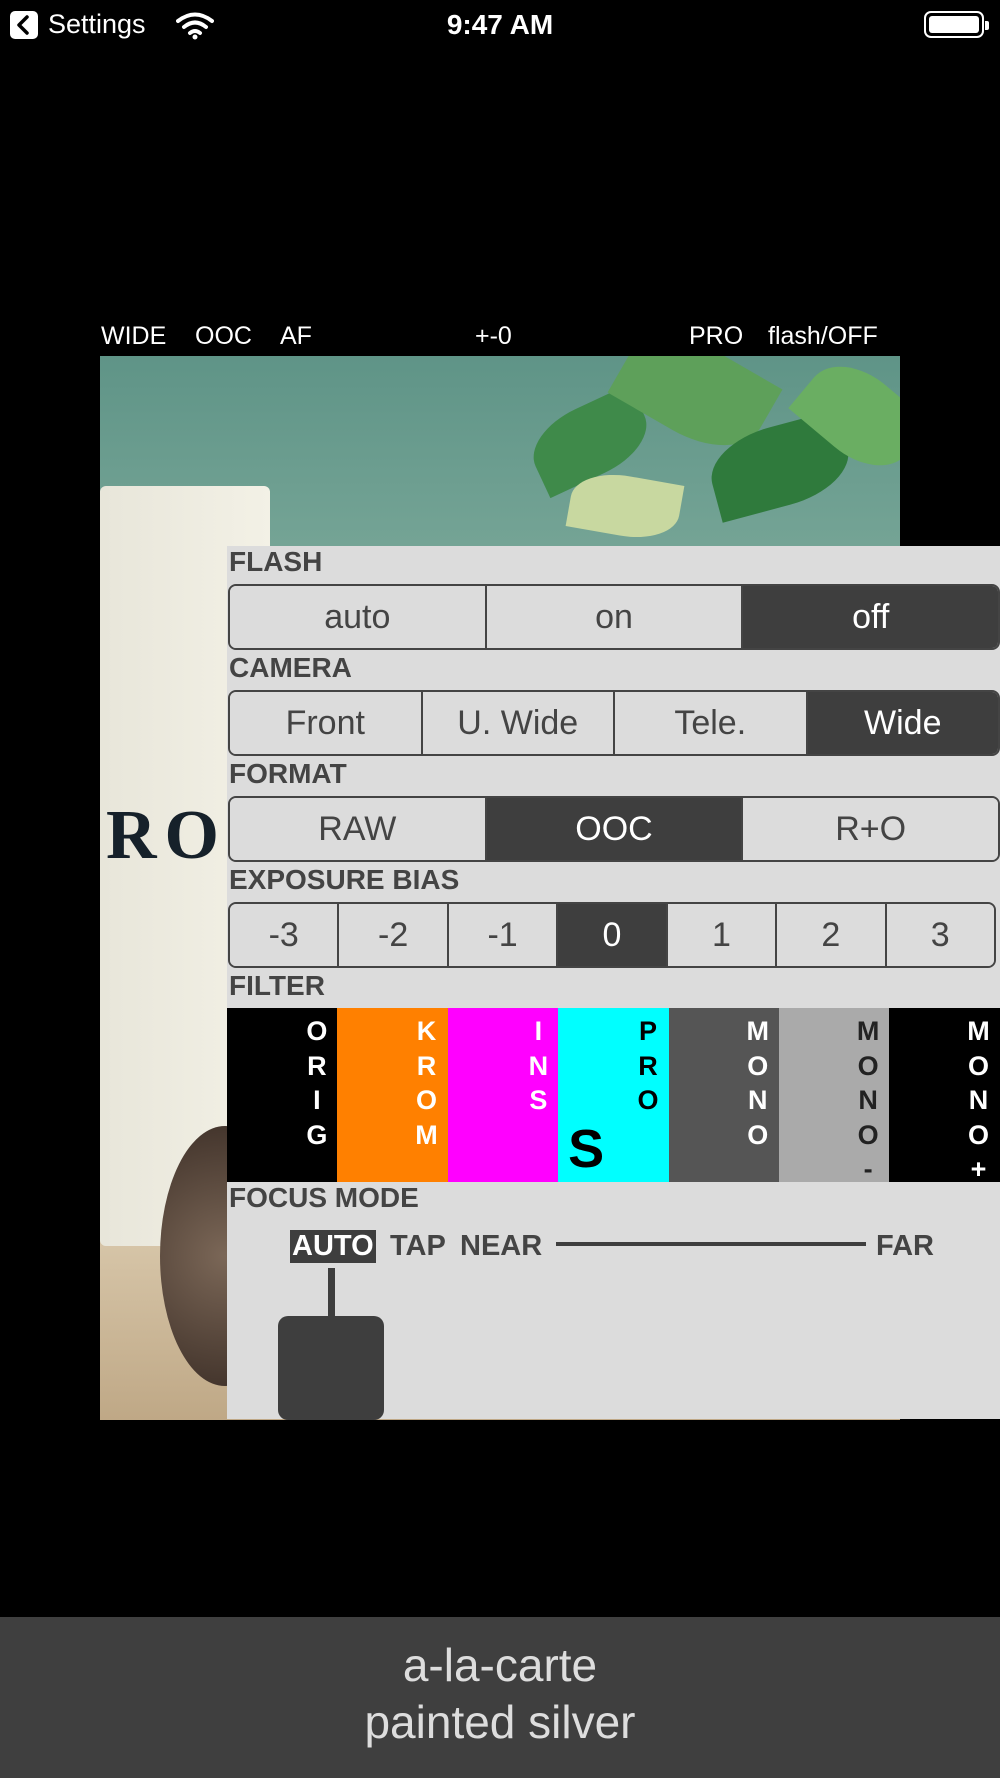 This screenshot has width=1000, height=1778. I want to click on focus-tap-button: TAP, so click(418, 1246).